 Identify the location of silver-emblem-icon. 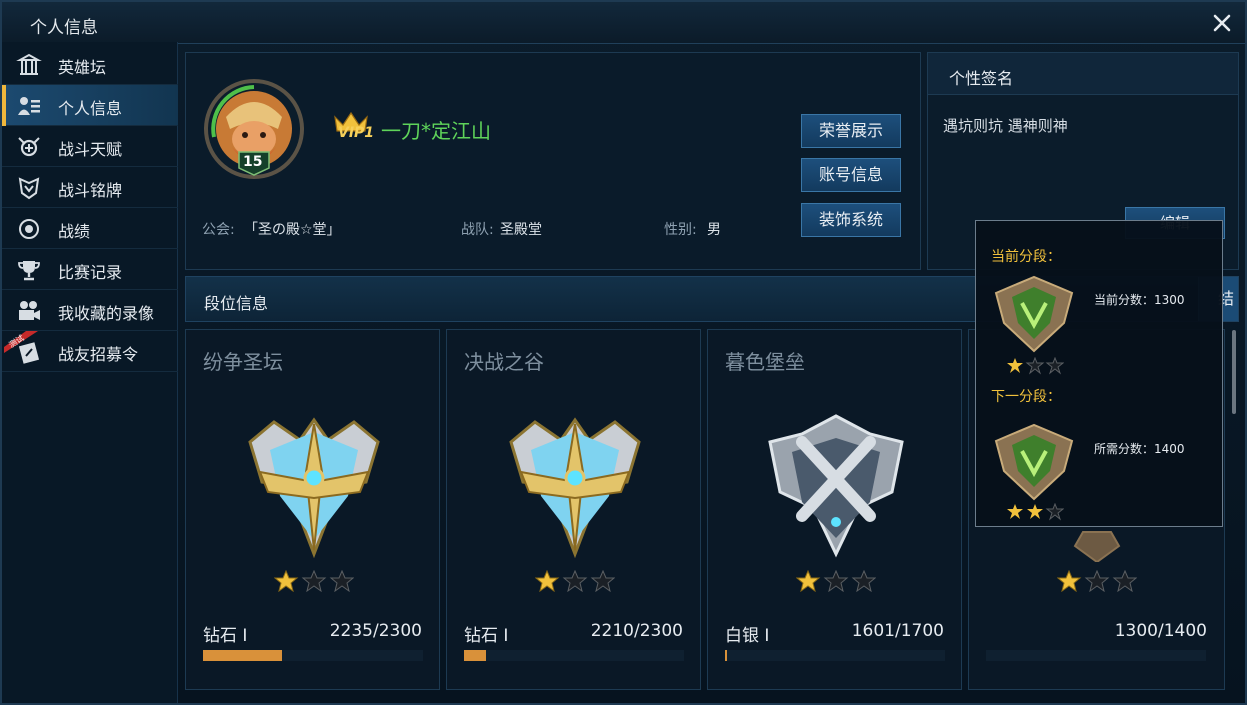
(836, 486).